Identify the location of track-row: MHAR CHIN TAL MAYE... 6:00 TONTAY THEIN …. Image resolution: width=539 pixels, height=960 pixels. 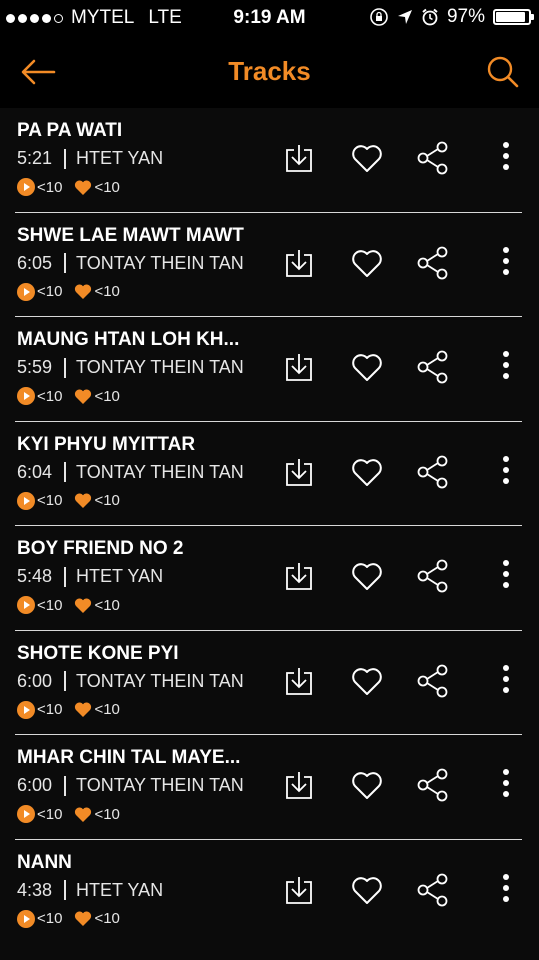
(269, 787).